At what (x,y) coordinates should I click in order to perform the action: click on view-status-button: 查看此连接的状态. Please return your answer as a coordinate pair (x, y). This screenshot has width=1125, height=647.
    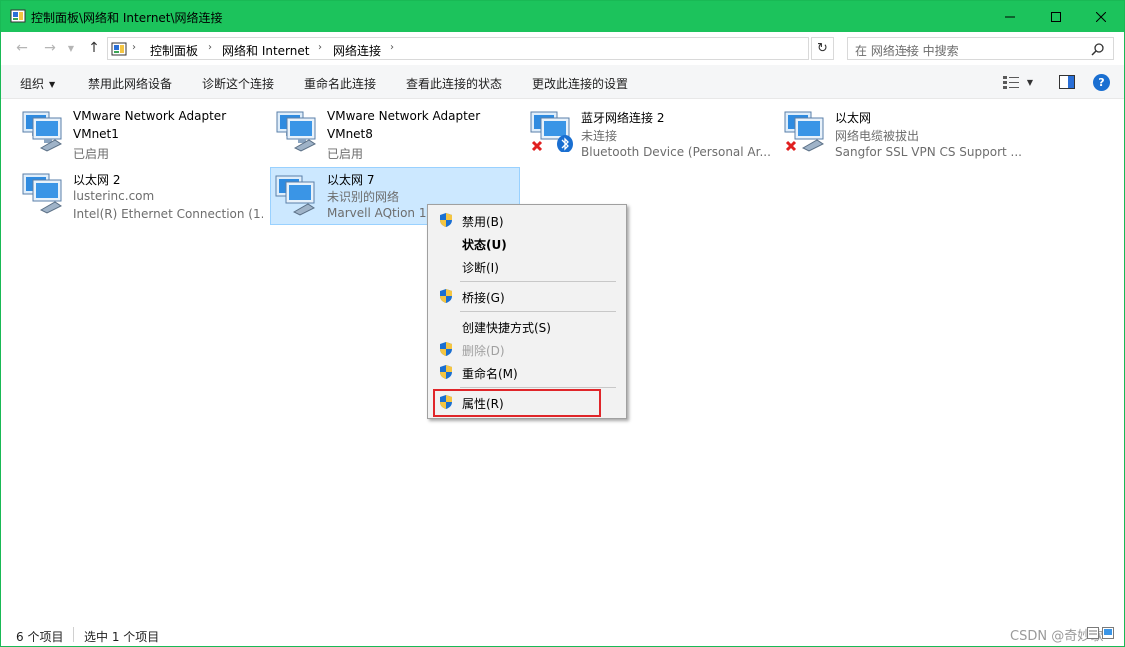
    Looking at the image, I should click on (454, 83).